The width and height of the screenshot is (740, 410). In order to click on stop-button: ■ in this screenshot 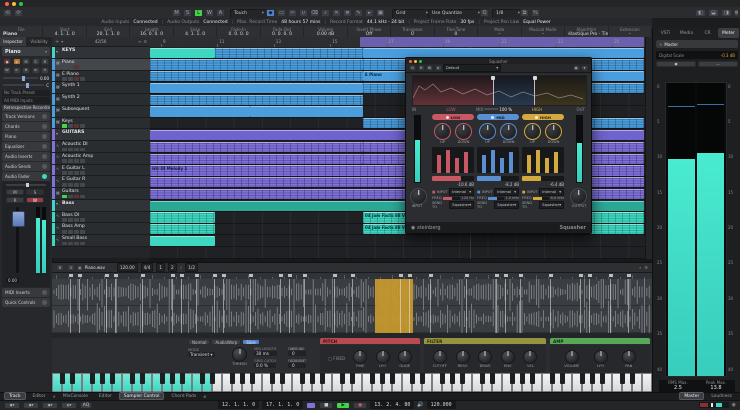, I will do `click(326, 405)`.